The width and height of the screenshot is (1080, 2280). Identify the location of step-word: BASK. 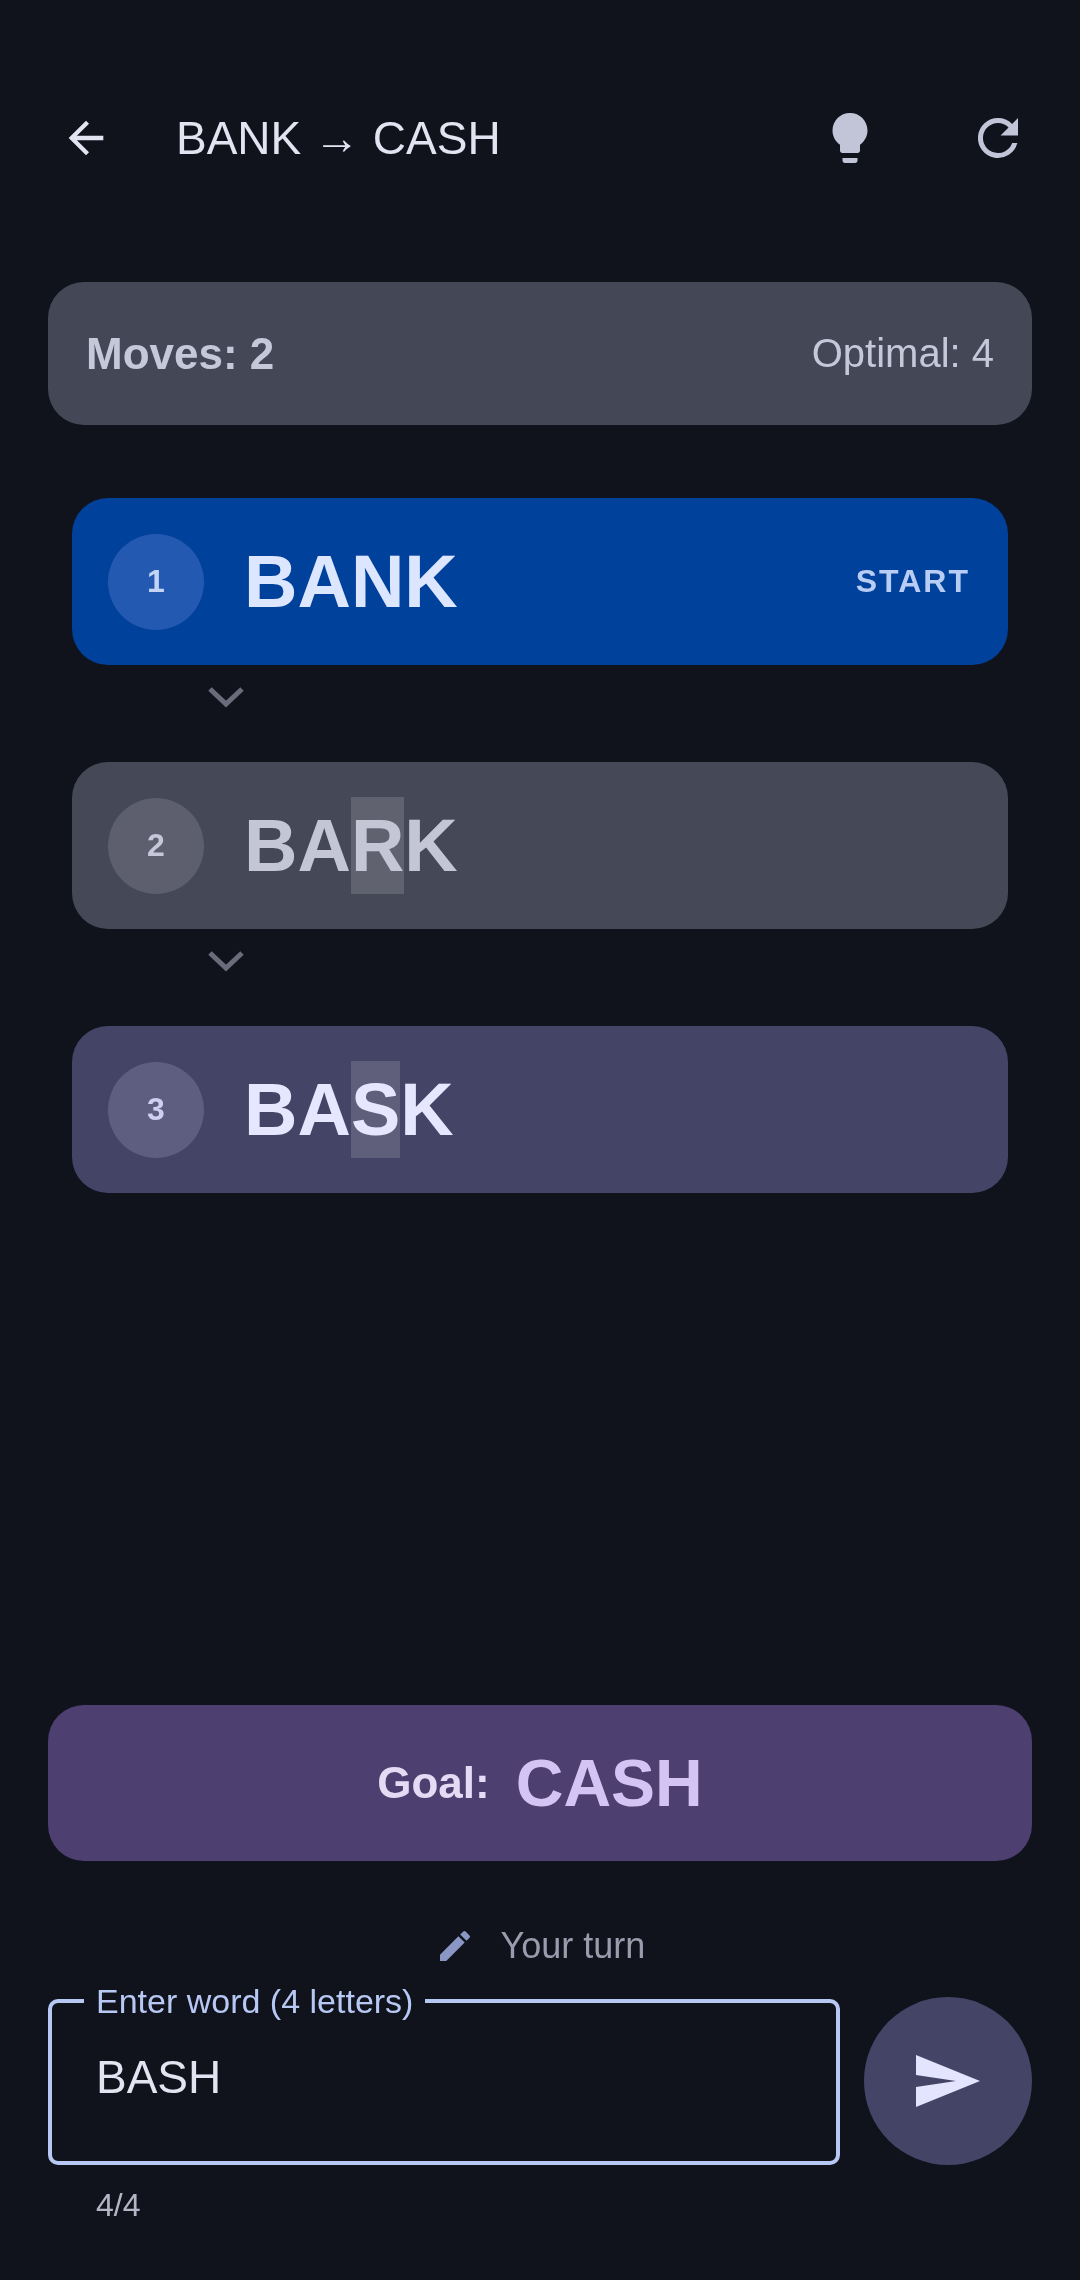
(607, 1109).